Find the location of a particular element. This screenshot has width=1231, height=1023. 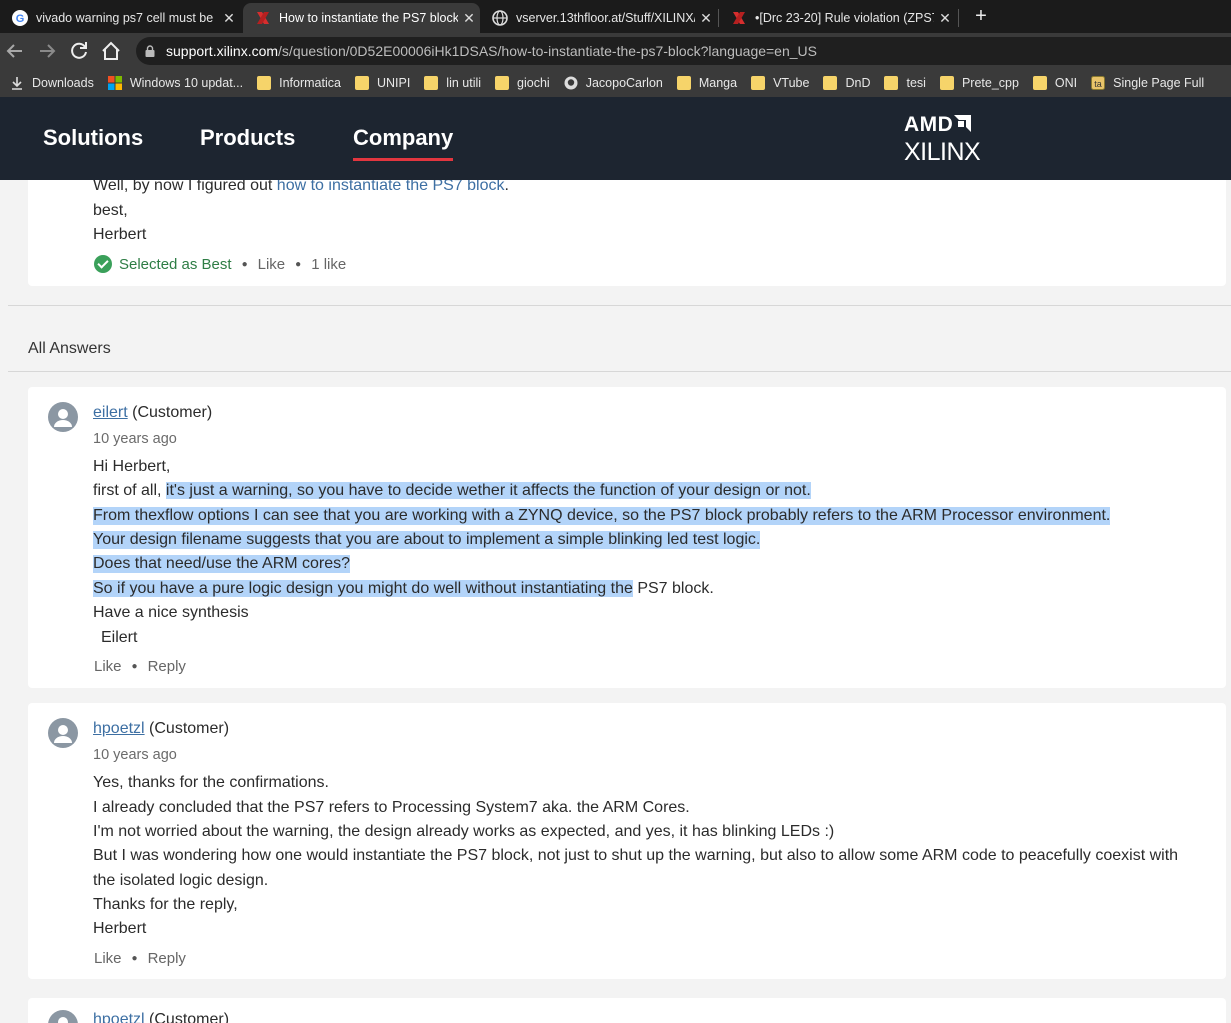

author-link: eilert is located at coordinates (110, 412).